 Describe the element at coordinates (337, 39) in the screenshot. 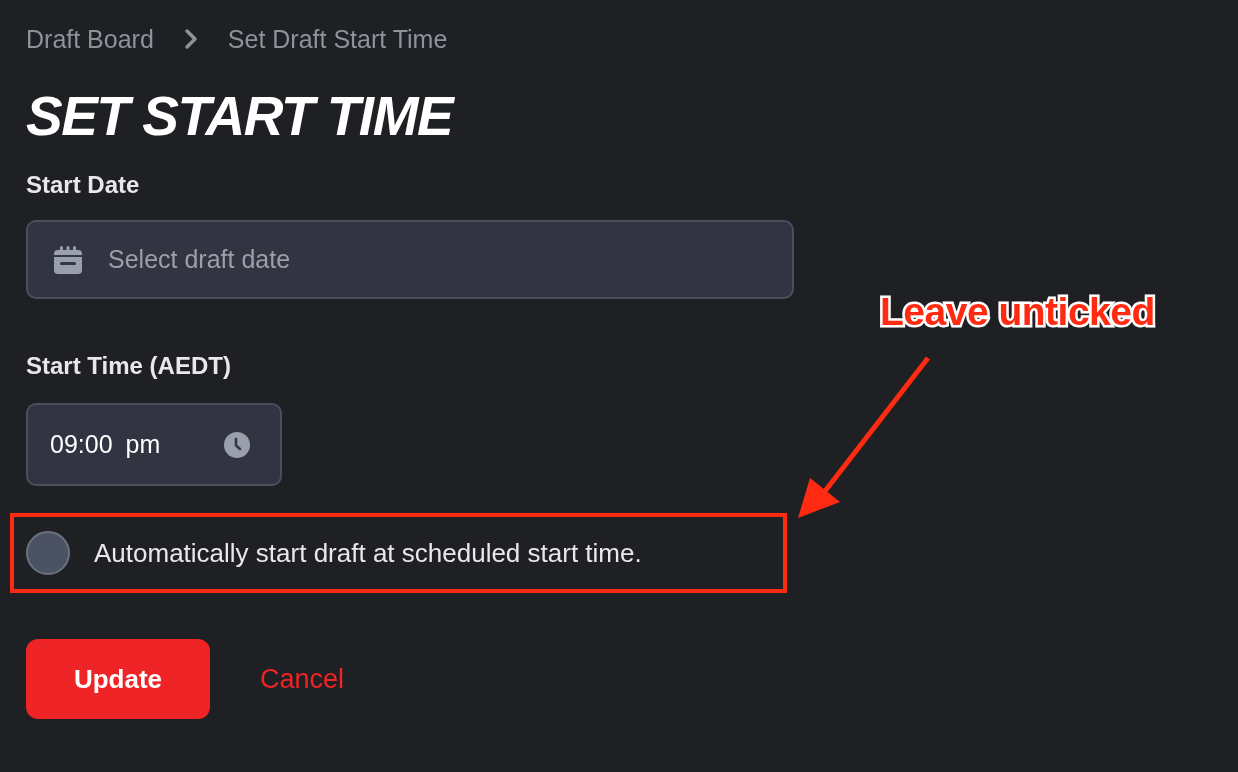

I see `breadcrumb-link: Set Draft Start Time` at that location.